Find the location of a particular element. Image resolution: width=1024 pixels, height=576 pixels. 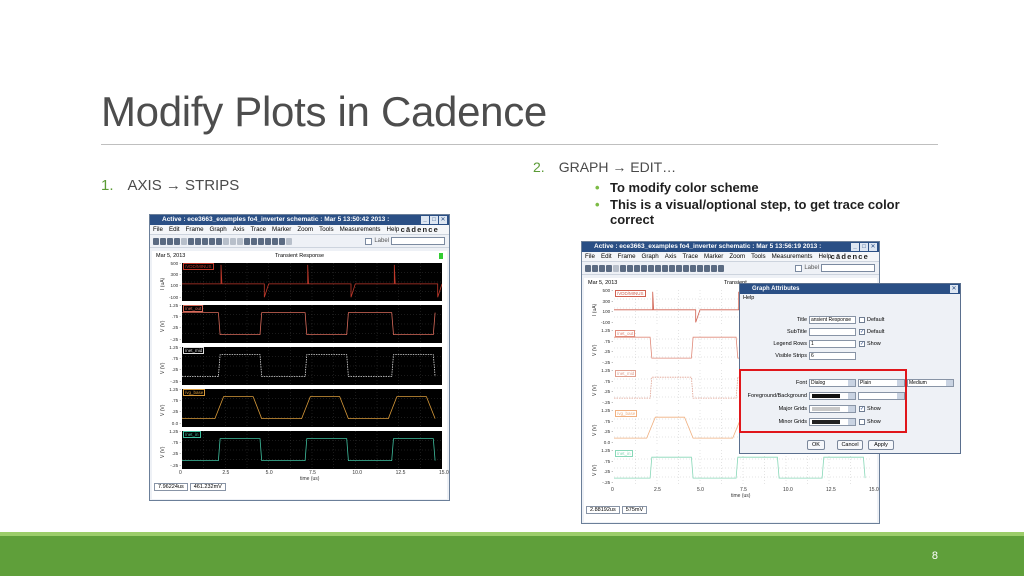

dialog-menu-help: Help is located at coordinates (850, 298).